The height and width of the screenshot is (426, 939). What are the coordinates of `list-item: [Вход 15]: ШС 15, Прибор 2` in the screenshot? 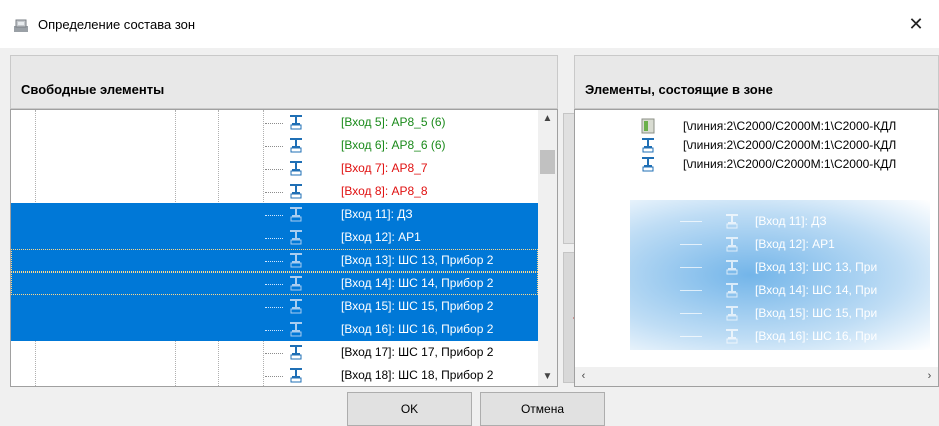 It's located at (274, 306).